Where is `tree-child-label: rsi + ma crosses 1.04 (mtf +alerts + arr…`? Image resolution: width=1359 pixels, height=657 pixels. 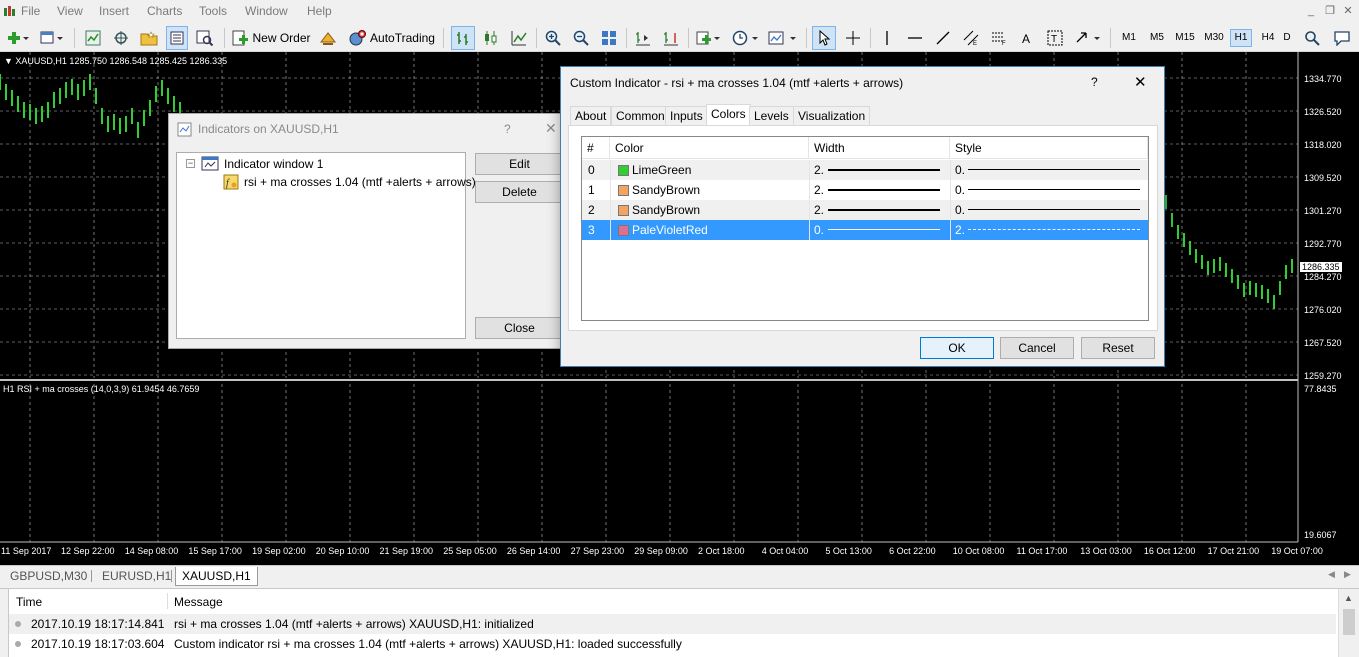 tree-child-label: rsi + ma crosses 1.04 (mtf +alerts + arr… is located at coordinates (360, 182).